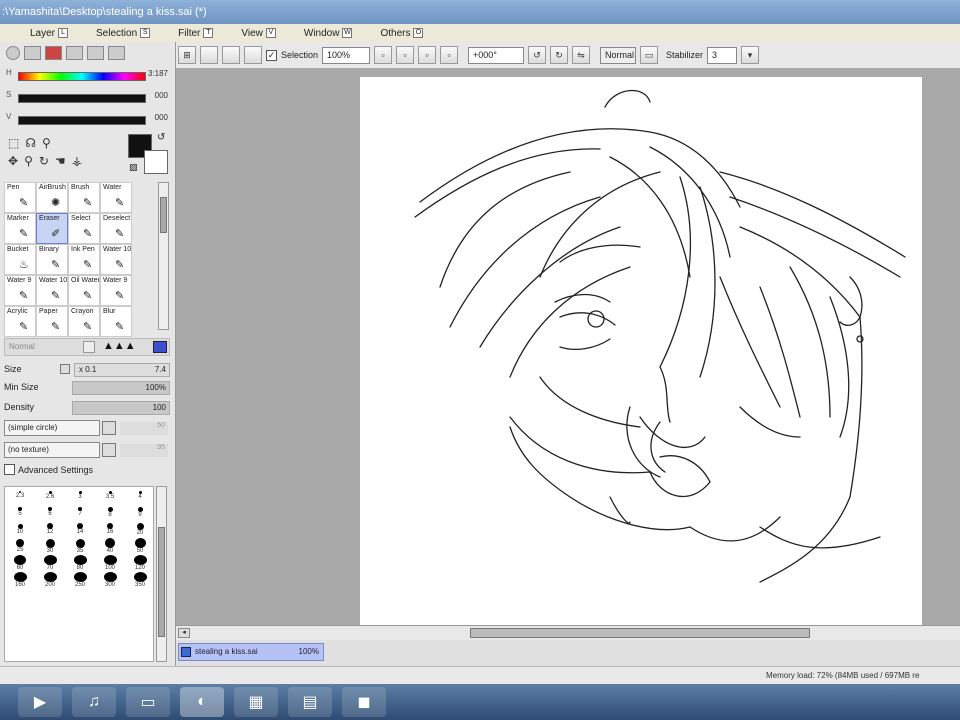 The width and height of the screenshot is (960, 720). Describe the element at coordinates (537, 55) in the screenshot. I see `rotate-left-icon: ↺` at that location.